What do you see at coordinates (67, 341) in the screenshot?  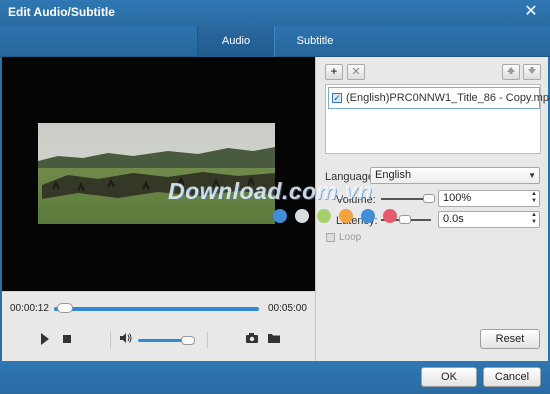 I see `stop-icon` at bounding box center [67, 341].